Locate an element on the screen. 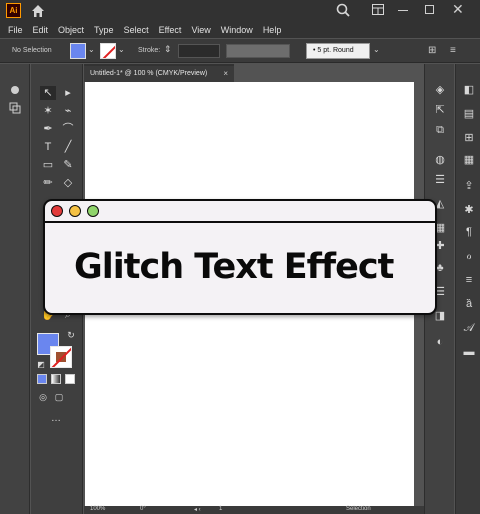 Image resolution: width=480 pixels, height=514 pixels. pencil-tool-icon: ✏ is located at coordinates (48, 183).